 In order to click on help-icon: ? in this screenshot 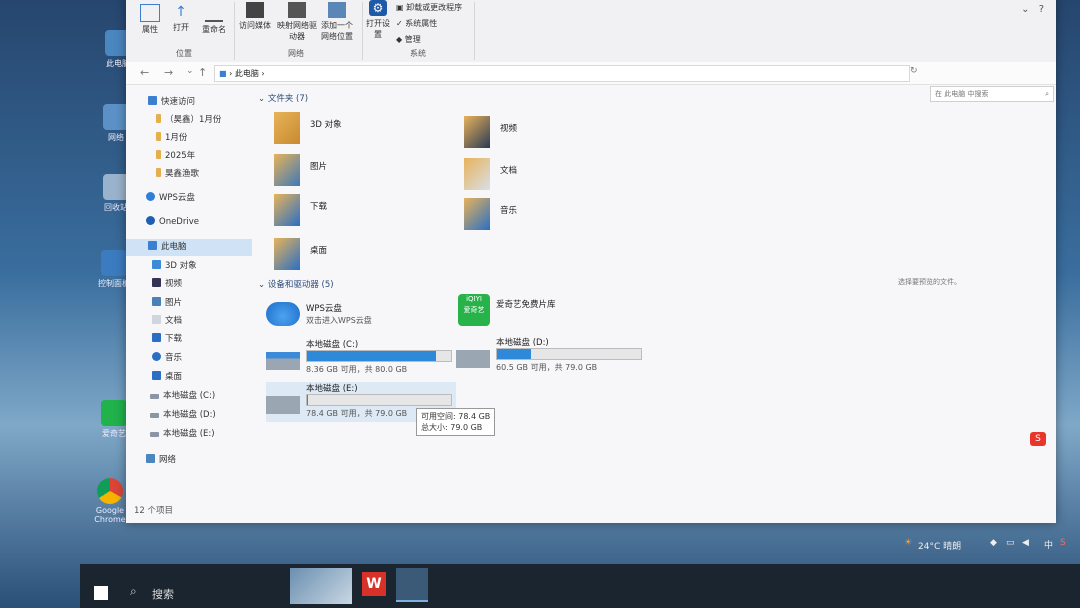, I will do `click(1041, 9)`.